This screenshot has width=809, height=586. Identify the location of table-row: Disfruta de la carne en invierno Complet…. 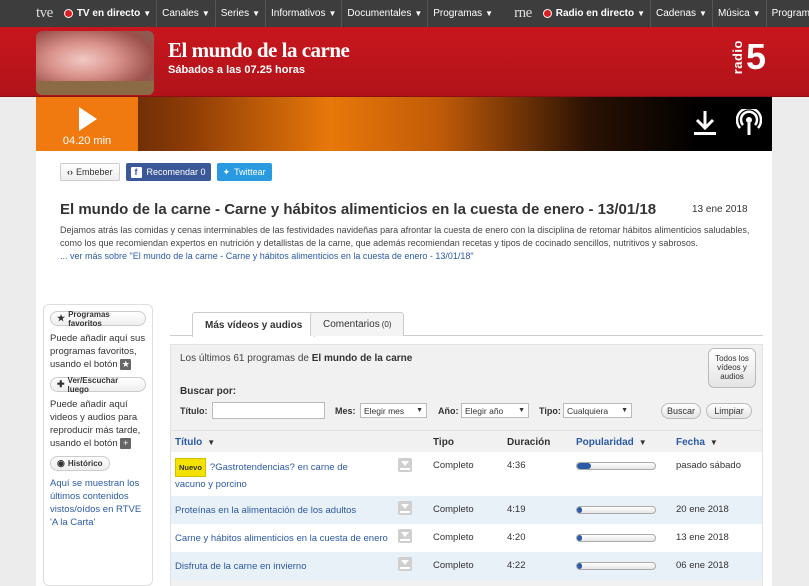
(466, 566).